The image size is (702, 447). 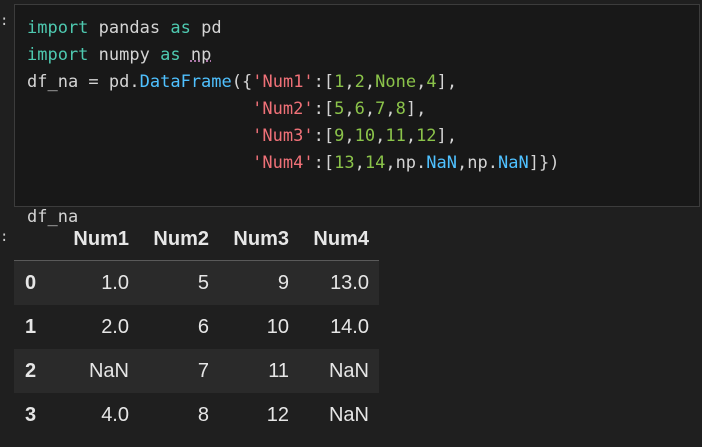 I want to click on column-header: Num2, so click(x=169, y=239).